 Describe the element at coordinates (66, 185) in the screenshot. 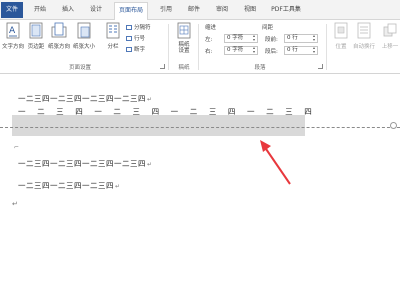

I see `line-4-text: 一二三四一二三四一二三四` at that location.